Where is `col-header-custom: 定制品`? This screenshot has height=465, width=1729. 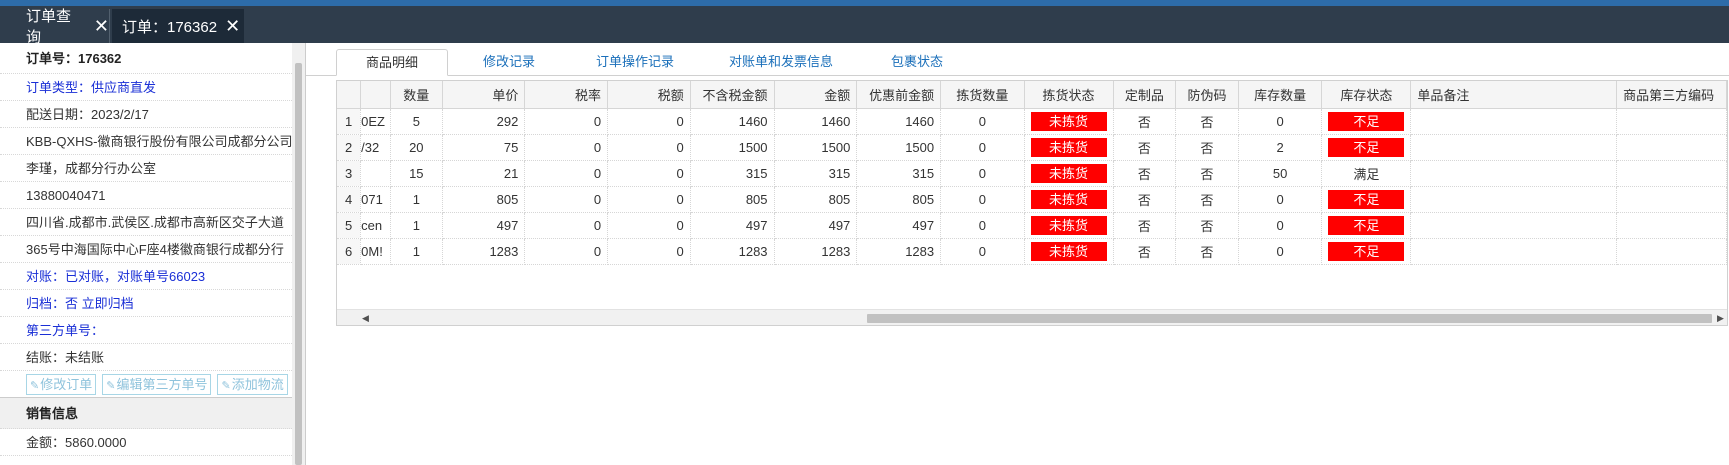 col-header-custom: 定制品 is located at coordinates (1145, 95).